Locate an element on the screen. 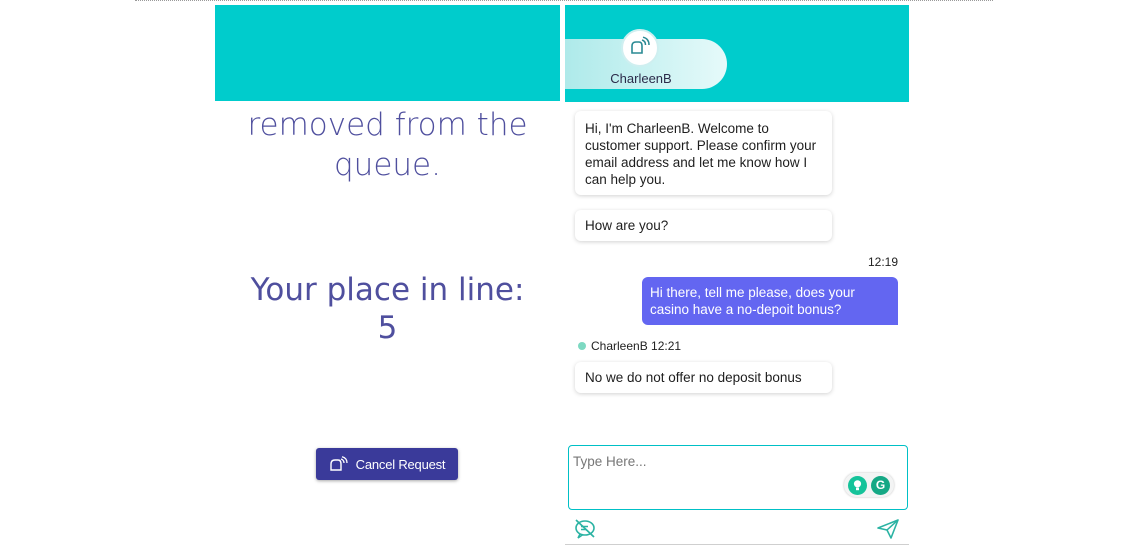  cancel-request-button: Cancel Request is located at coordinates (387, 464).